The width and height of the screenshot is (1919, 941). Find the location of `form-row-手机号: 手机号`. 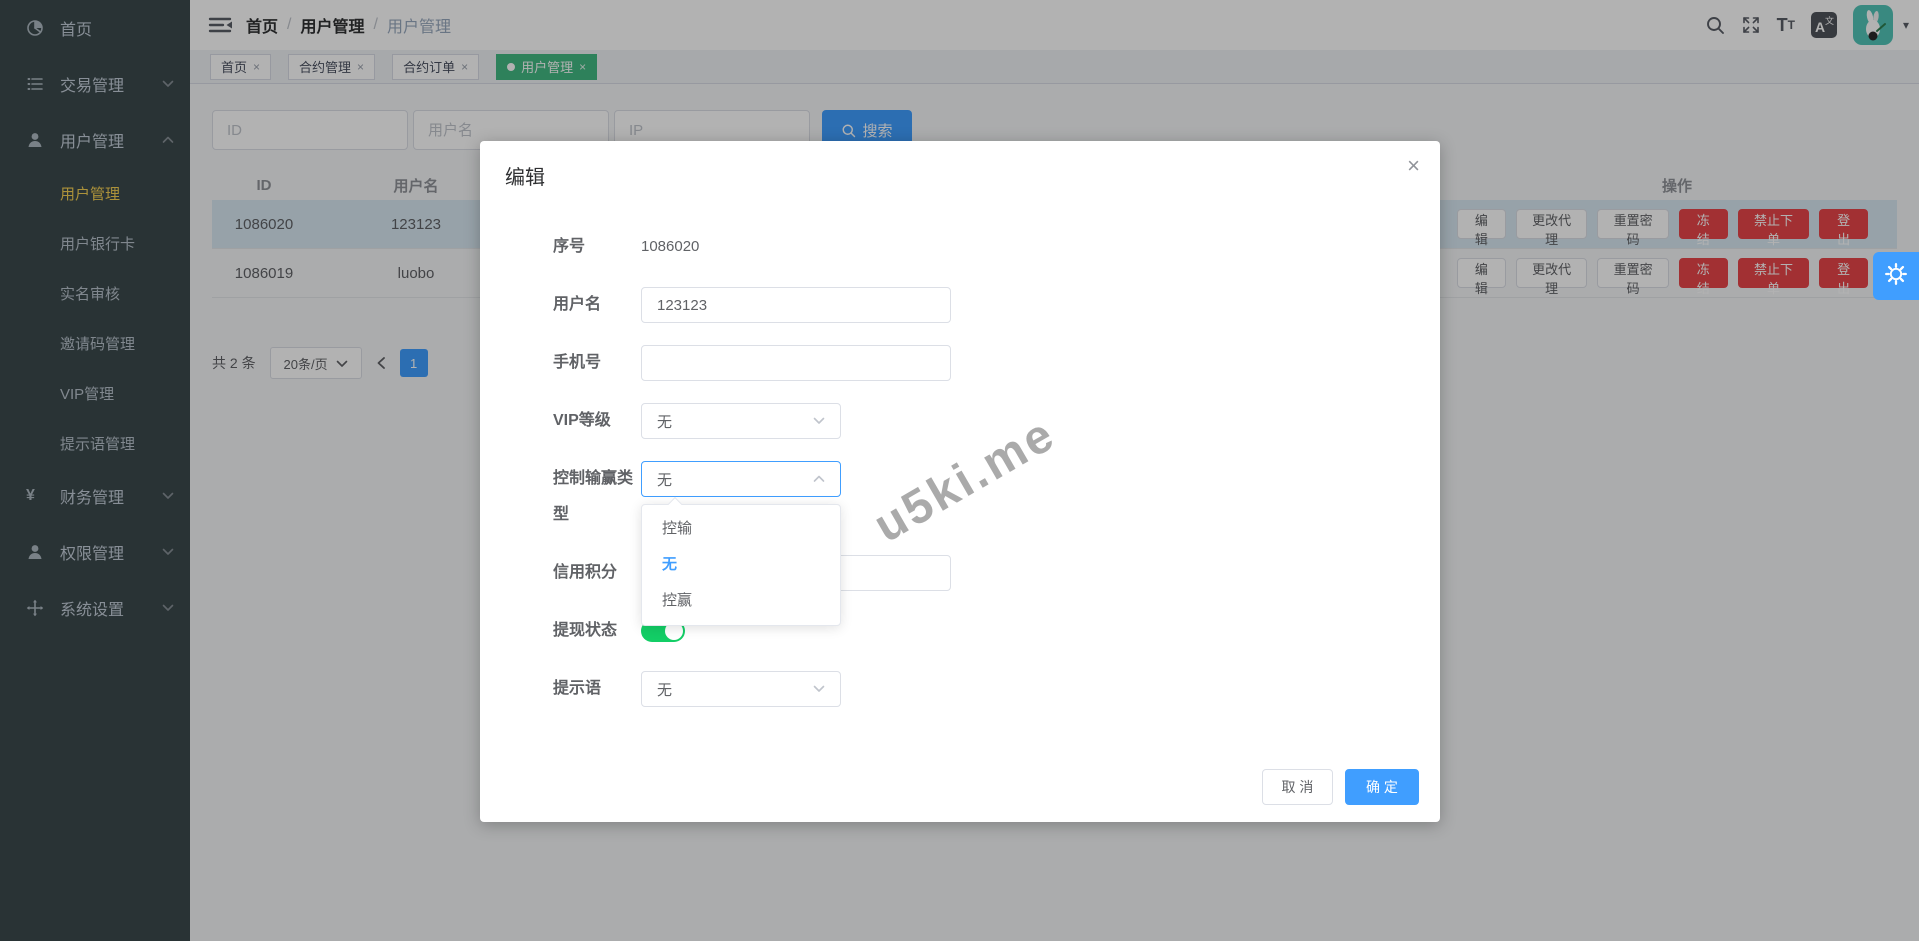

form-row-手机号: 手机号 is located at coordinates (976, 363).